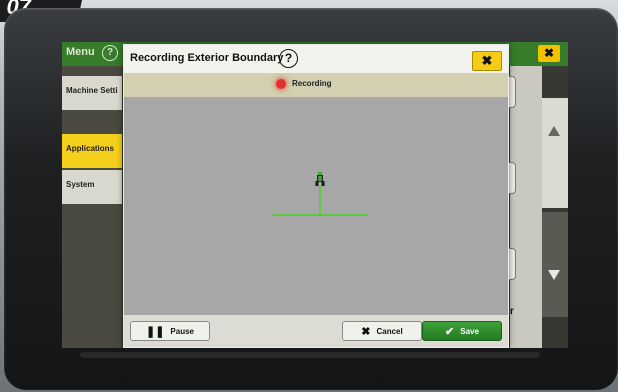 This screenshot has width=618, height=392. Describe the element at coordinates (182, 331) in the screenshot. I see `pause-label: Pause` at that location.